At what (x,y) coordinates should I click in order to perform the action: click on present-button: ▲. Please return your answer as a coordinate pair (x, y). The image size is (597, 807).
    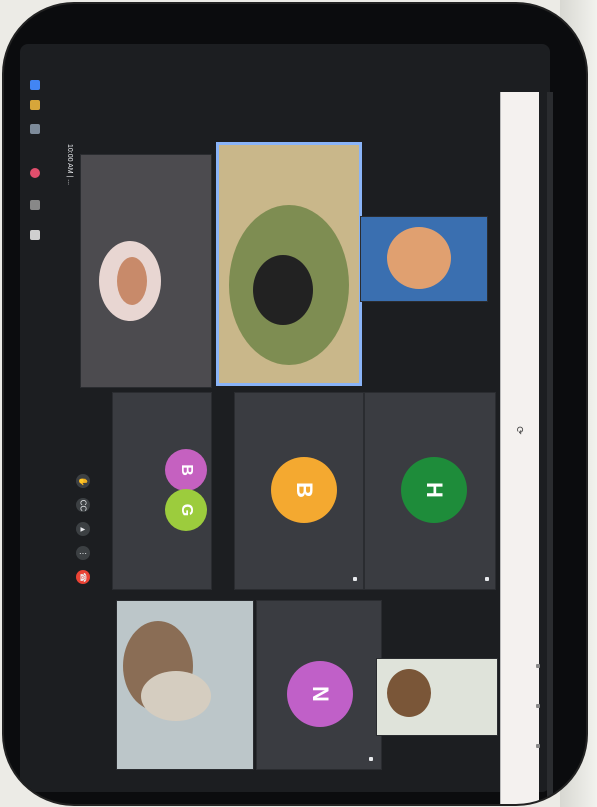
    Looking at the image, I should click on (83, 529).